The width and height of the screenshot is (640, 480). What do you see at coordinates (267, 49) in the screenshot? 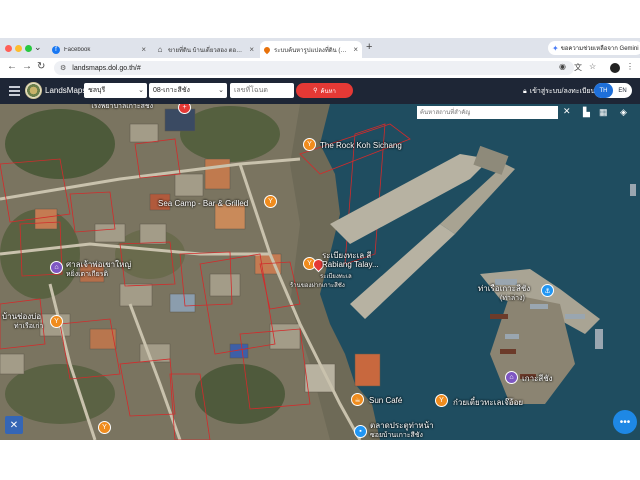
I see `location-pin-icon` at bounding box center [267, 49].